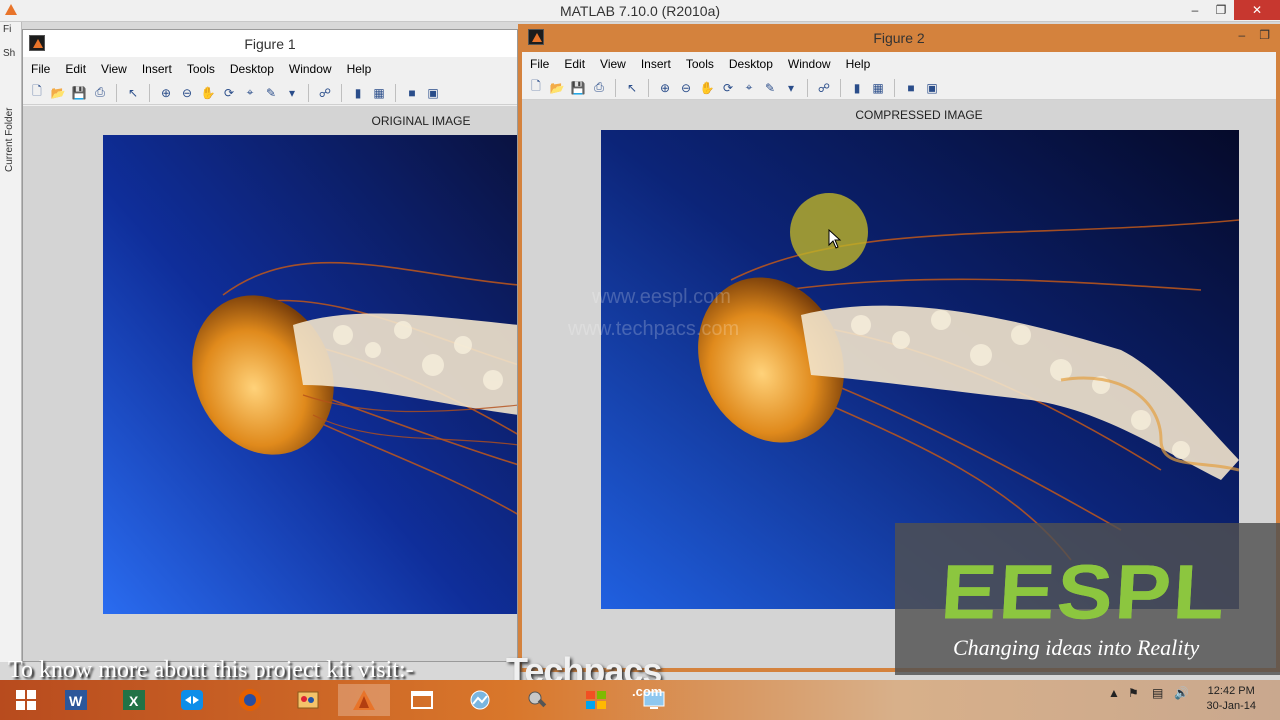 The width and height of the screenshot is (1280, 720). I want to click on figure-1-toolbar: 🗋 📂 💾 ⎙ ↖ ⊕ ⊖ ✋ ⟳ ⌖ ✎ ▾ ☍ ▮ ▦ ■ ▣, so click(270, 93).